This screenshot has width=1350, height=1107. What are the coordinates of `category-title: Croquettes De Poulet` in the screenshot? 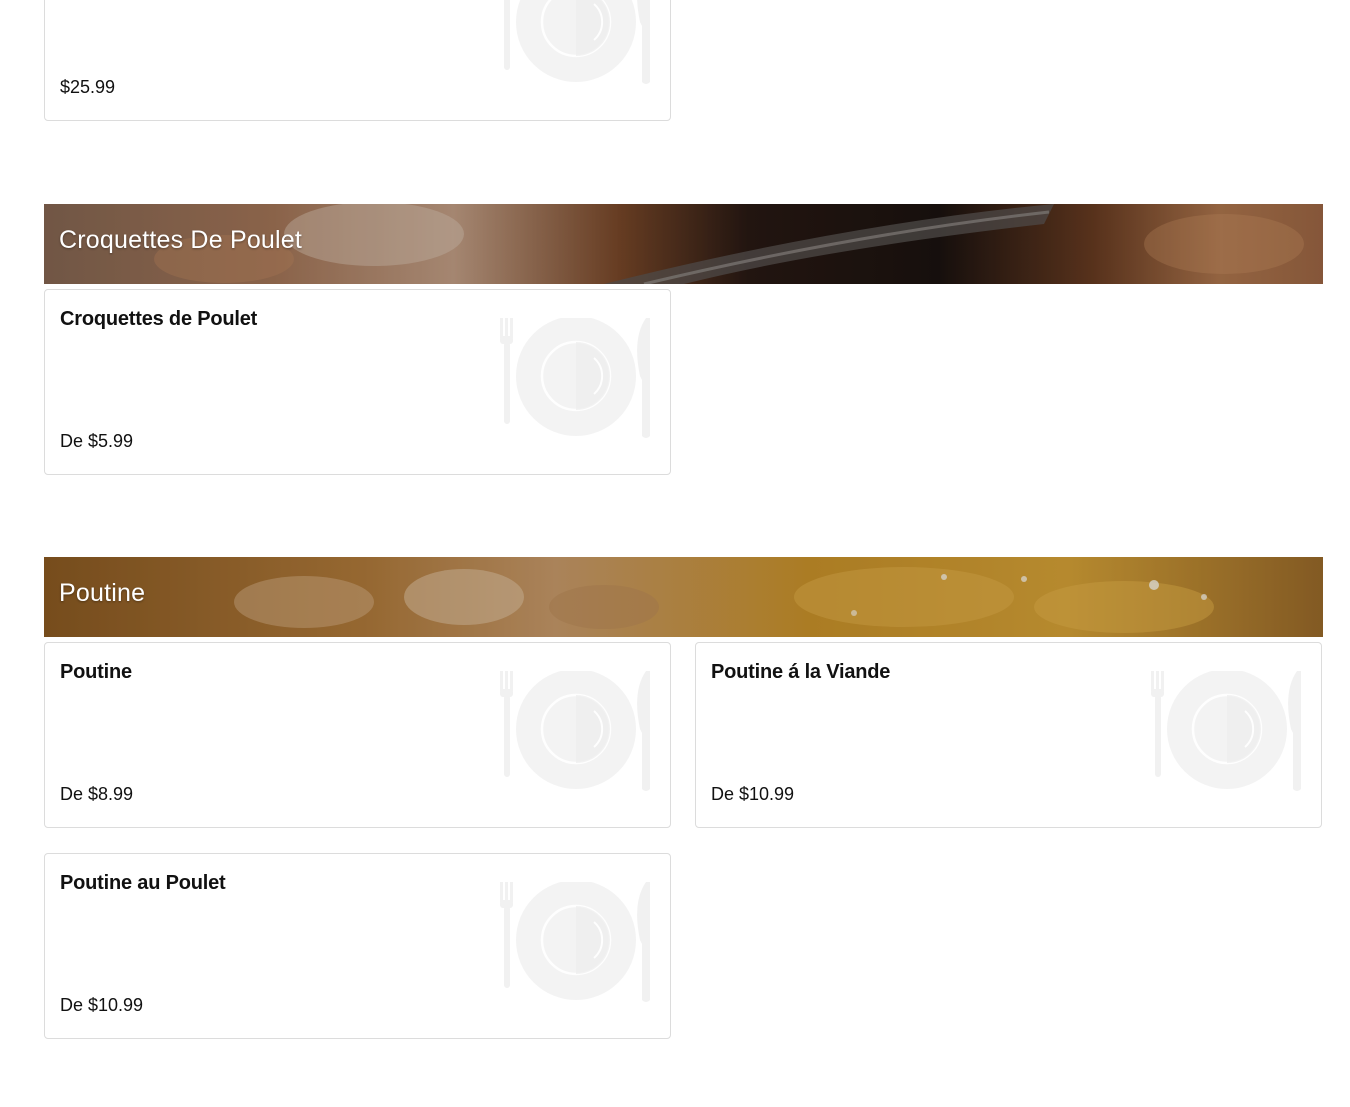 It's located at (181, 240).